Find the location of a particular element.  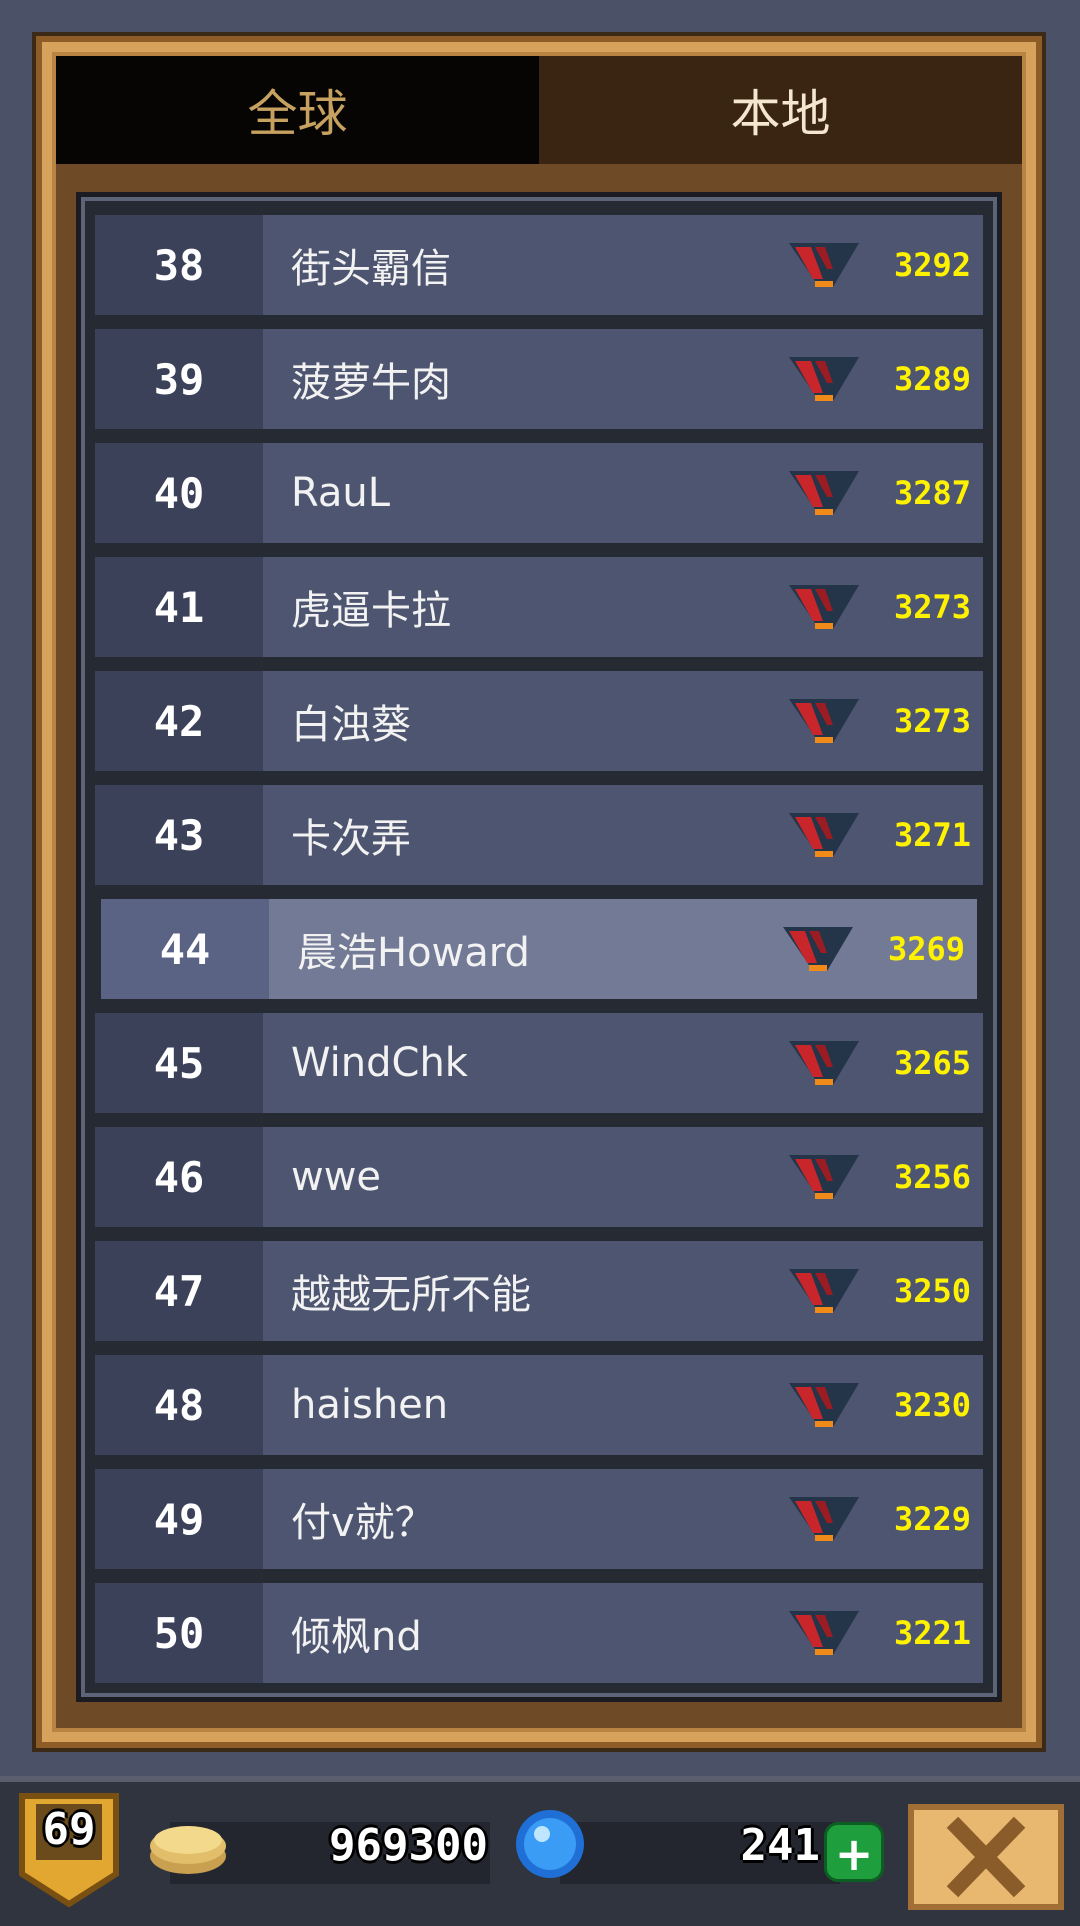

rank-number: 48 is located at coordinates (179, 1405).